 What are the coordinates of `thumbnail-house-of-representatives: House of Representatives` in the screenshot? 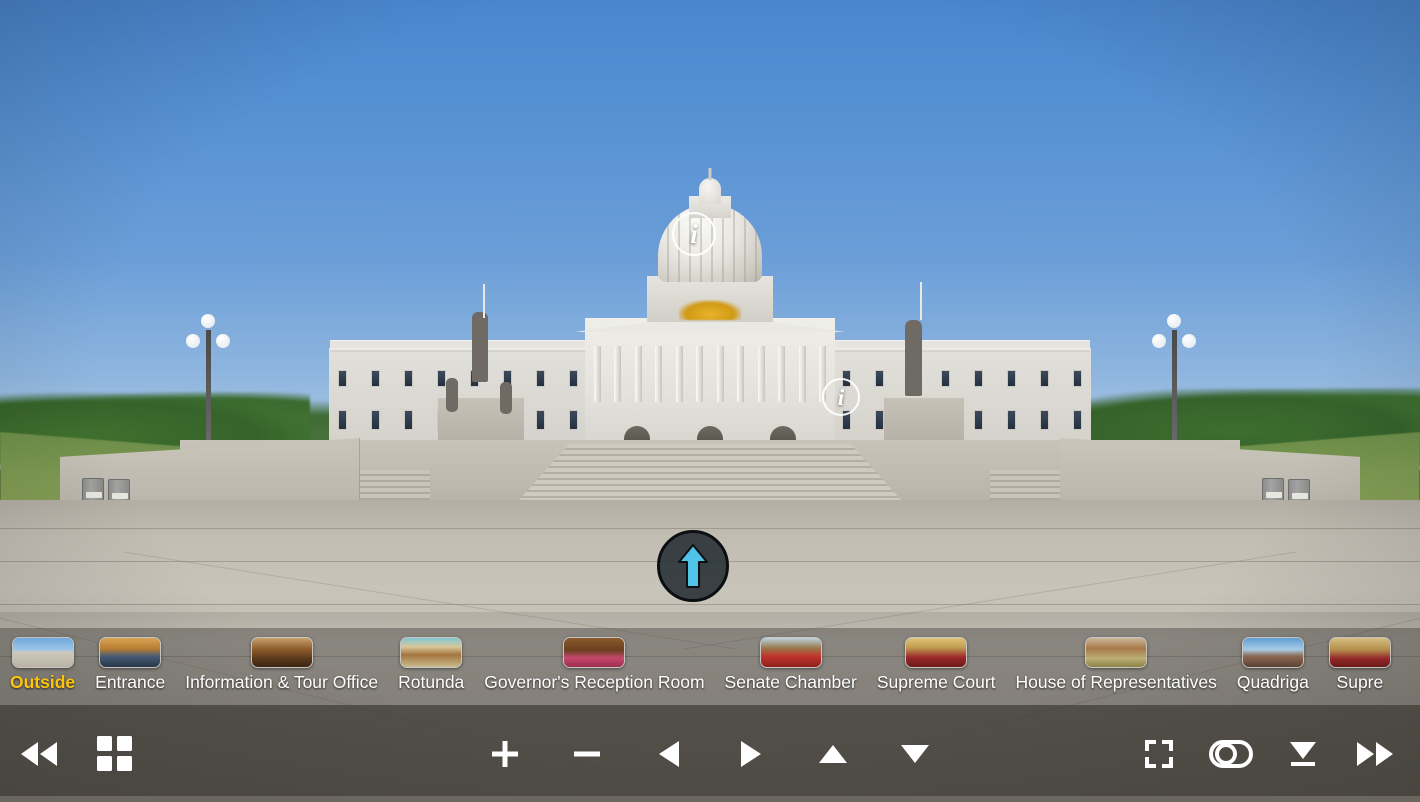 It's located at (1116, 660).